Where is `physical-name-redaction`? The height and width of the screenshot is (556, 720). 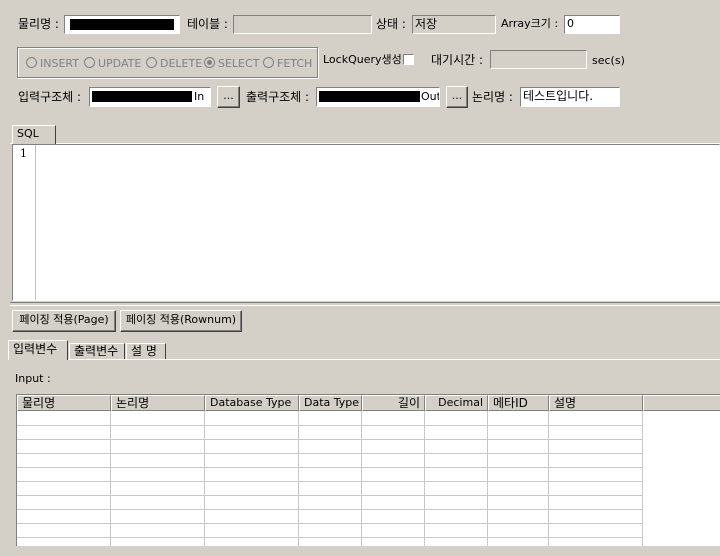
physical-name-redaction is located at coordinates (122, 24).